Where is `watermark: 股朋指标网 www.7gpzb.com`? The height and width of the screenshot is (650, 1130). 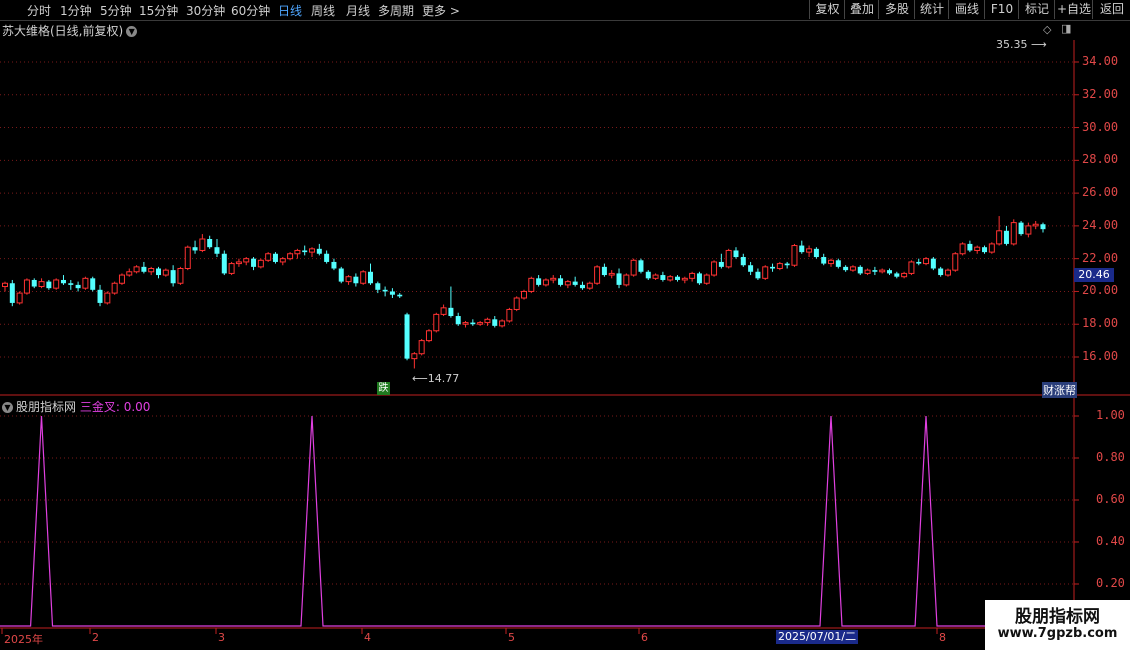
watermark: 股朋指标网 www.7gpzb.com is located at coordinates (1057, 625).